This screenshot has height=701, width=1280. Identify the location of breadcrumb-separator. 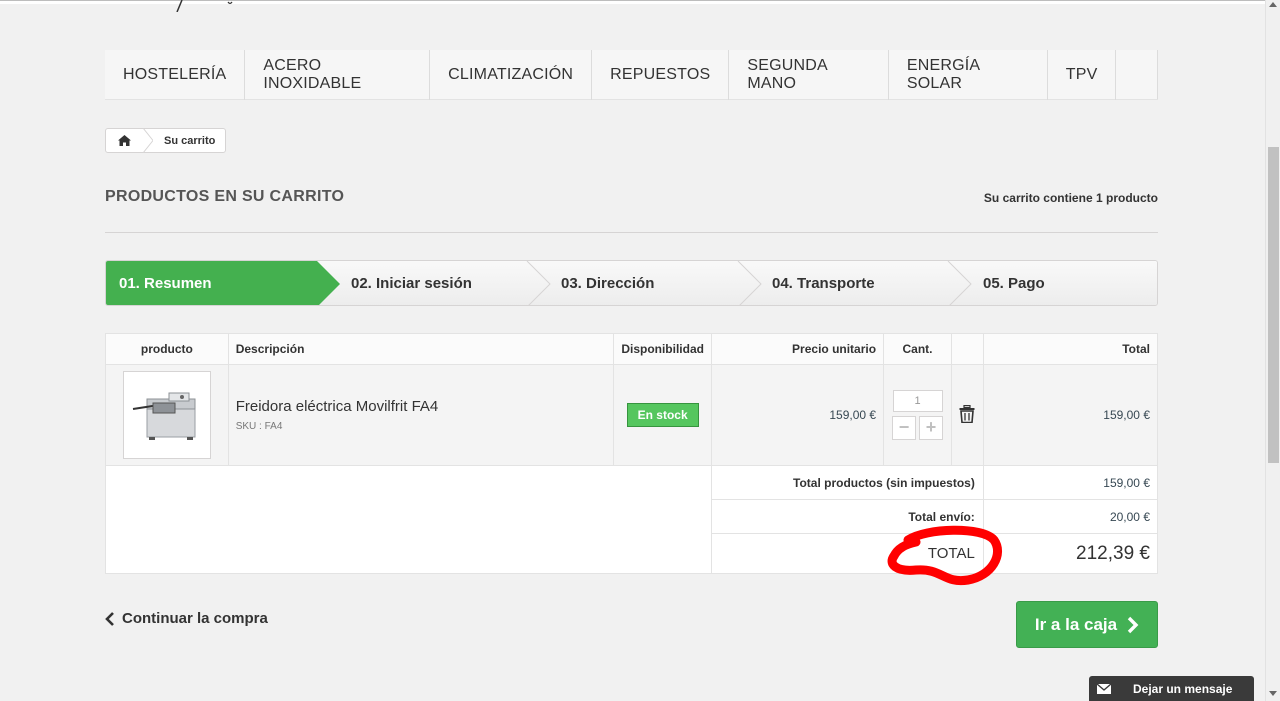
(148, 140).